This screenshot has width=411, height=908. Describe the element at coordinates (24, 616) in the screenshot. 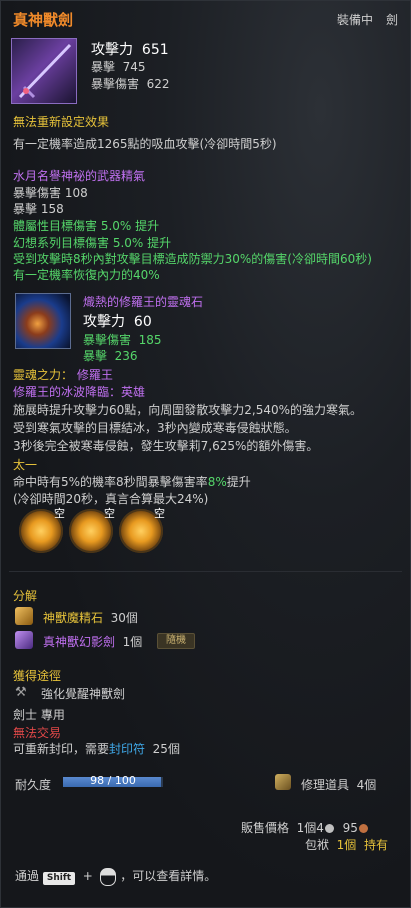

I see `magic-stone-icon` at that location.